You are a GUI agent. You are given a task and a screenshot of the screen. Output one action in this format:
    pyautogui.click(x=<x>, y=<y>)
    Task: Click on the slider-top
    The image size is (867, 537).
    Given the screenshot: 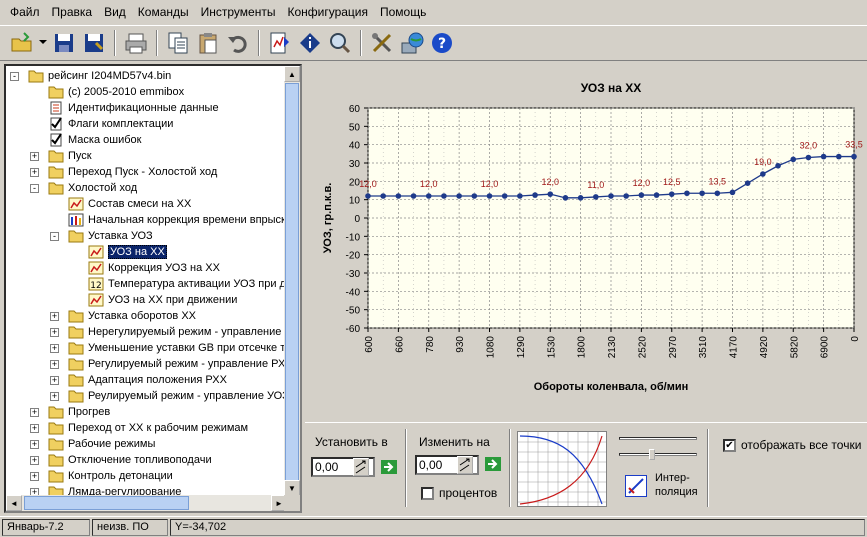 What is the action you would take?
    pyautogui.click(x=658, y=439)
    